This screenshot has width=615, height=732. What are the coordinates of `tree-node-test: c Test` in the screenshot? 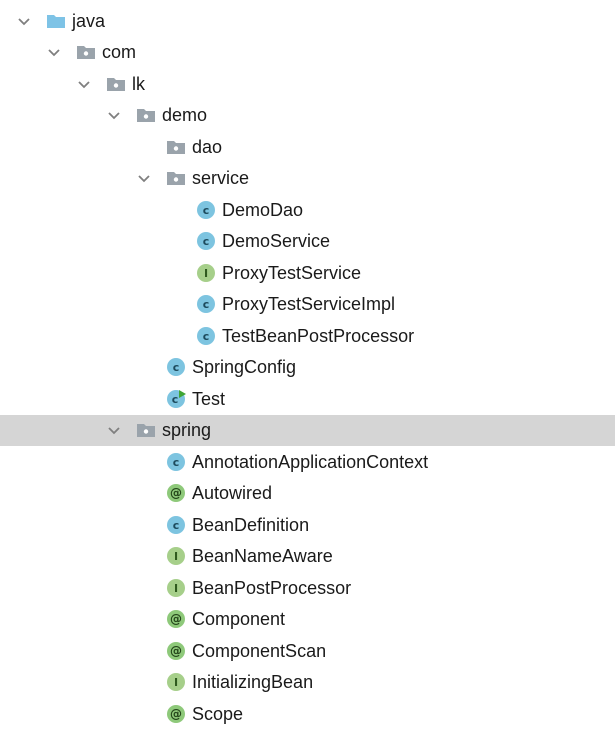 It's located at (307, 399).